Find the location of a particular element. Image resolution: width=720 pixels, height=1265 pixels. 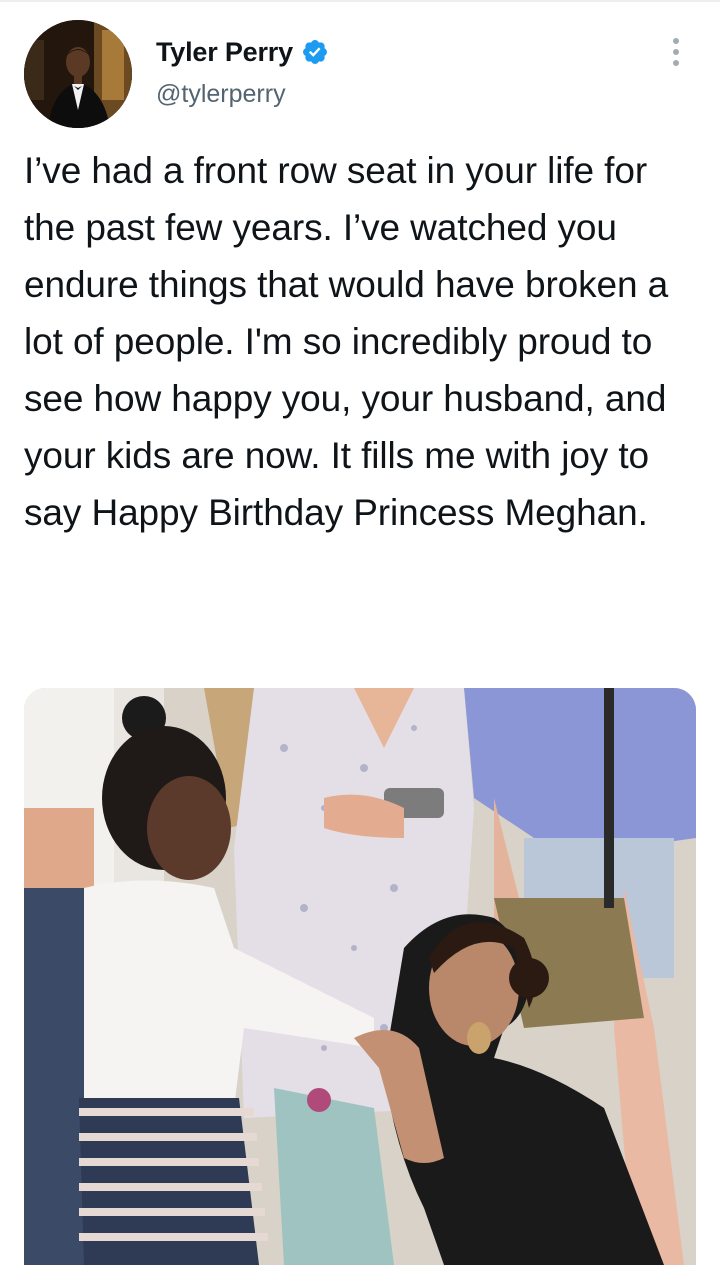

tweet-header: Tyler Perry @tylerperry is located at coordinates (360, 74).